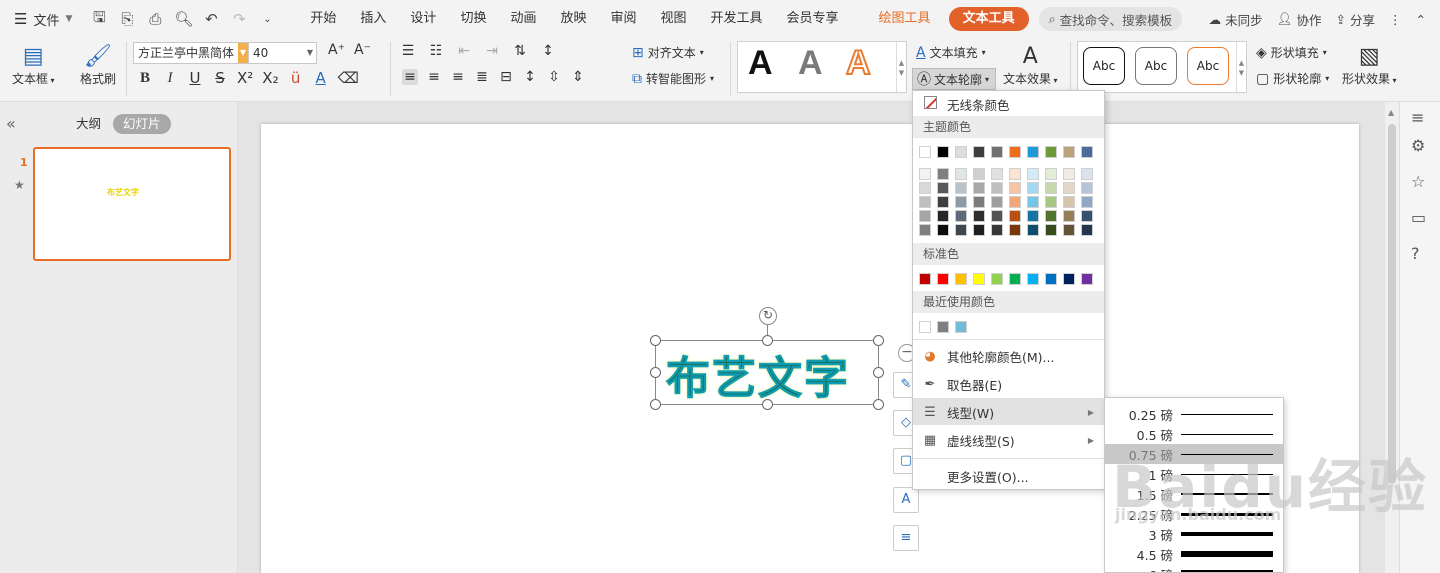  What do you see at coordinates (296, 78) in the screenshot?
I see `phonetic-icon: ü` at bounding box center [296, 78].